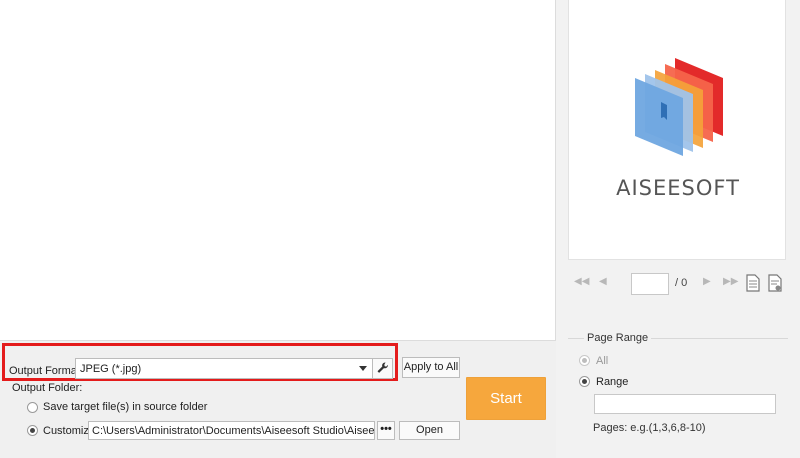  I want to click on open-folder-button: Open, so click(429, 430).